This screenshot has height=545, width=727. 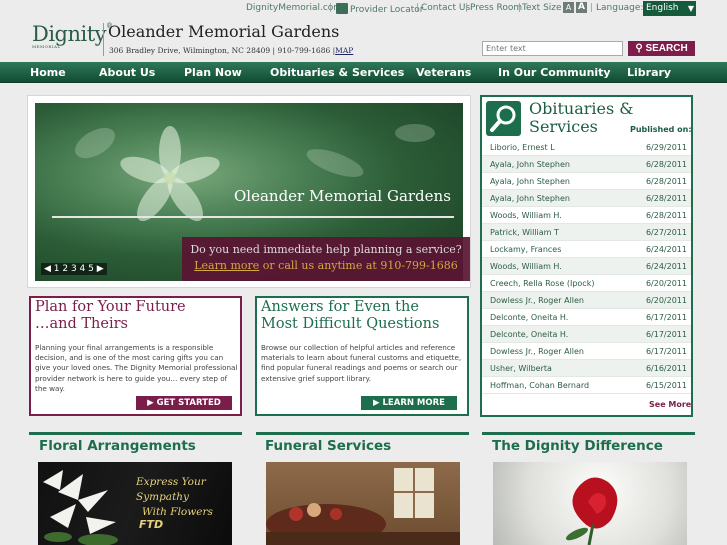 I want to click on dignity-title: The Dignity Difference, so click(x=577, y=446).